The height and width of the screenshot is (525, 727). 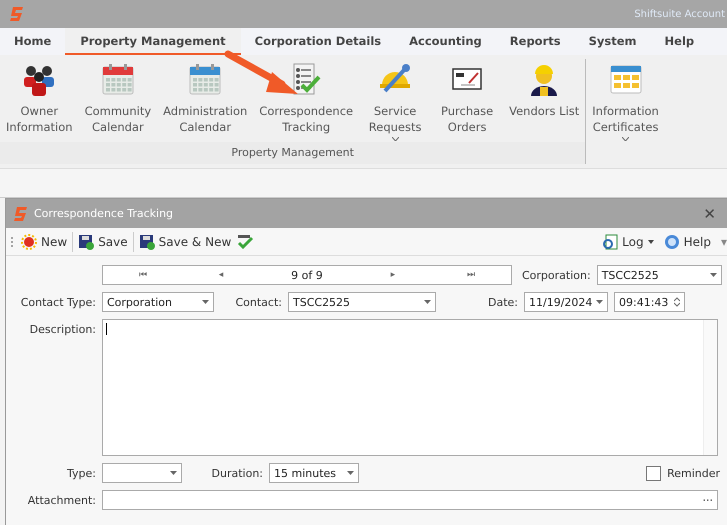 What do you see at coordinates (58, 302) in the screenshot?
I see `field-label: Contact Type:` at bounding box center [58, 302].